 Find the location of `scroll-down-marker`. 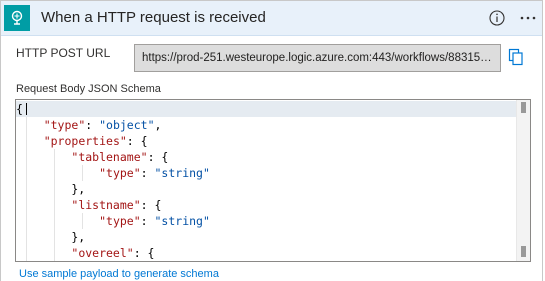

scroll-down-marker is located at coordinates (523, 251).